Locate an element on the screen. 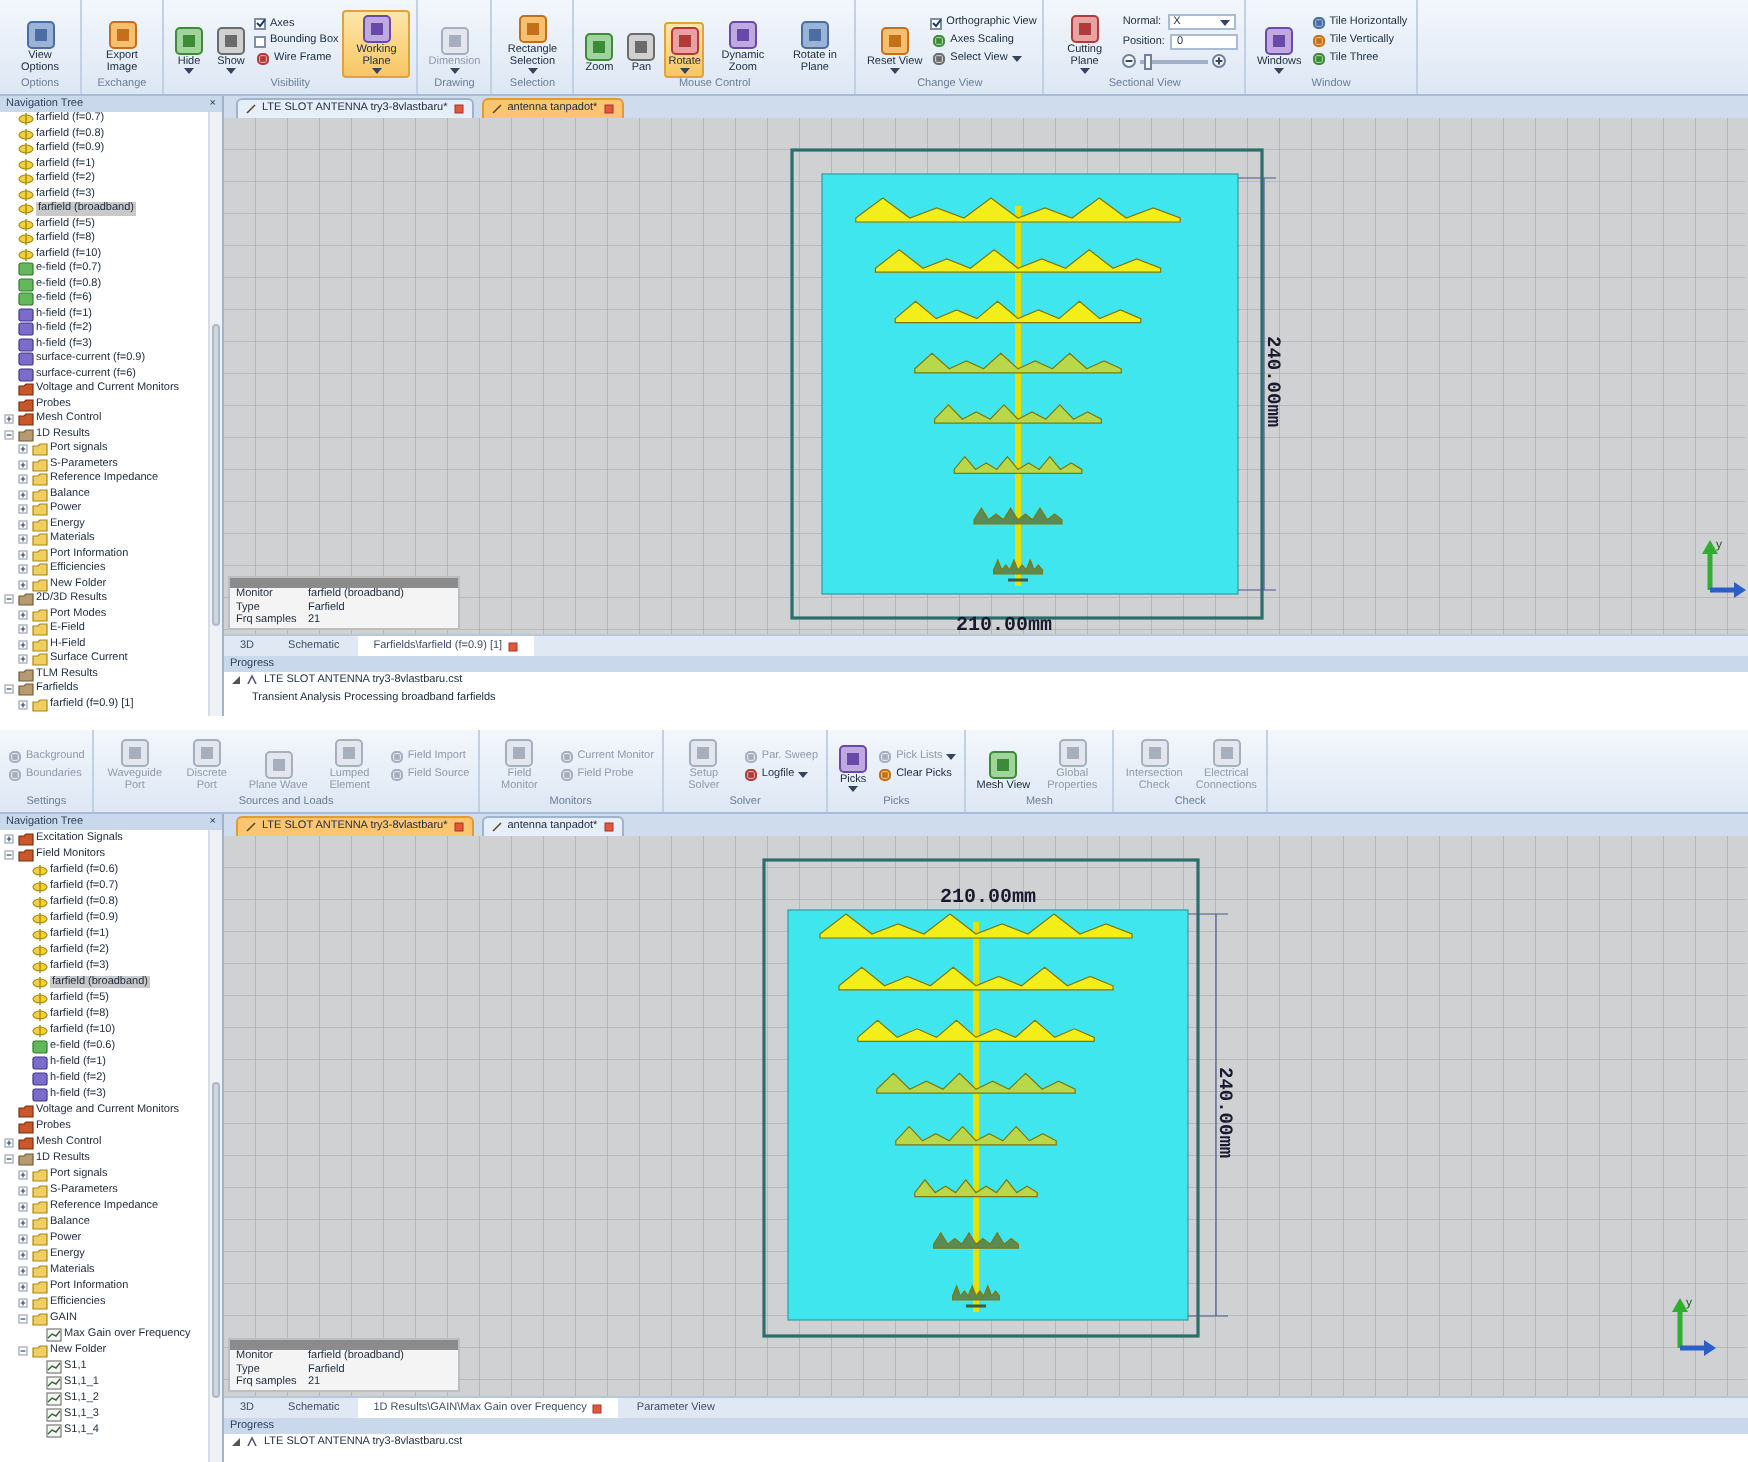 This screenshot has width=1748, height=1462. folder-icon is located at coordinates (40, 1350).